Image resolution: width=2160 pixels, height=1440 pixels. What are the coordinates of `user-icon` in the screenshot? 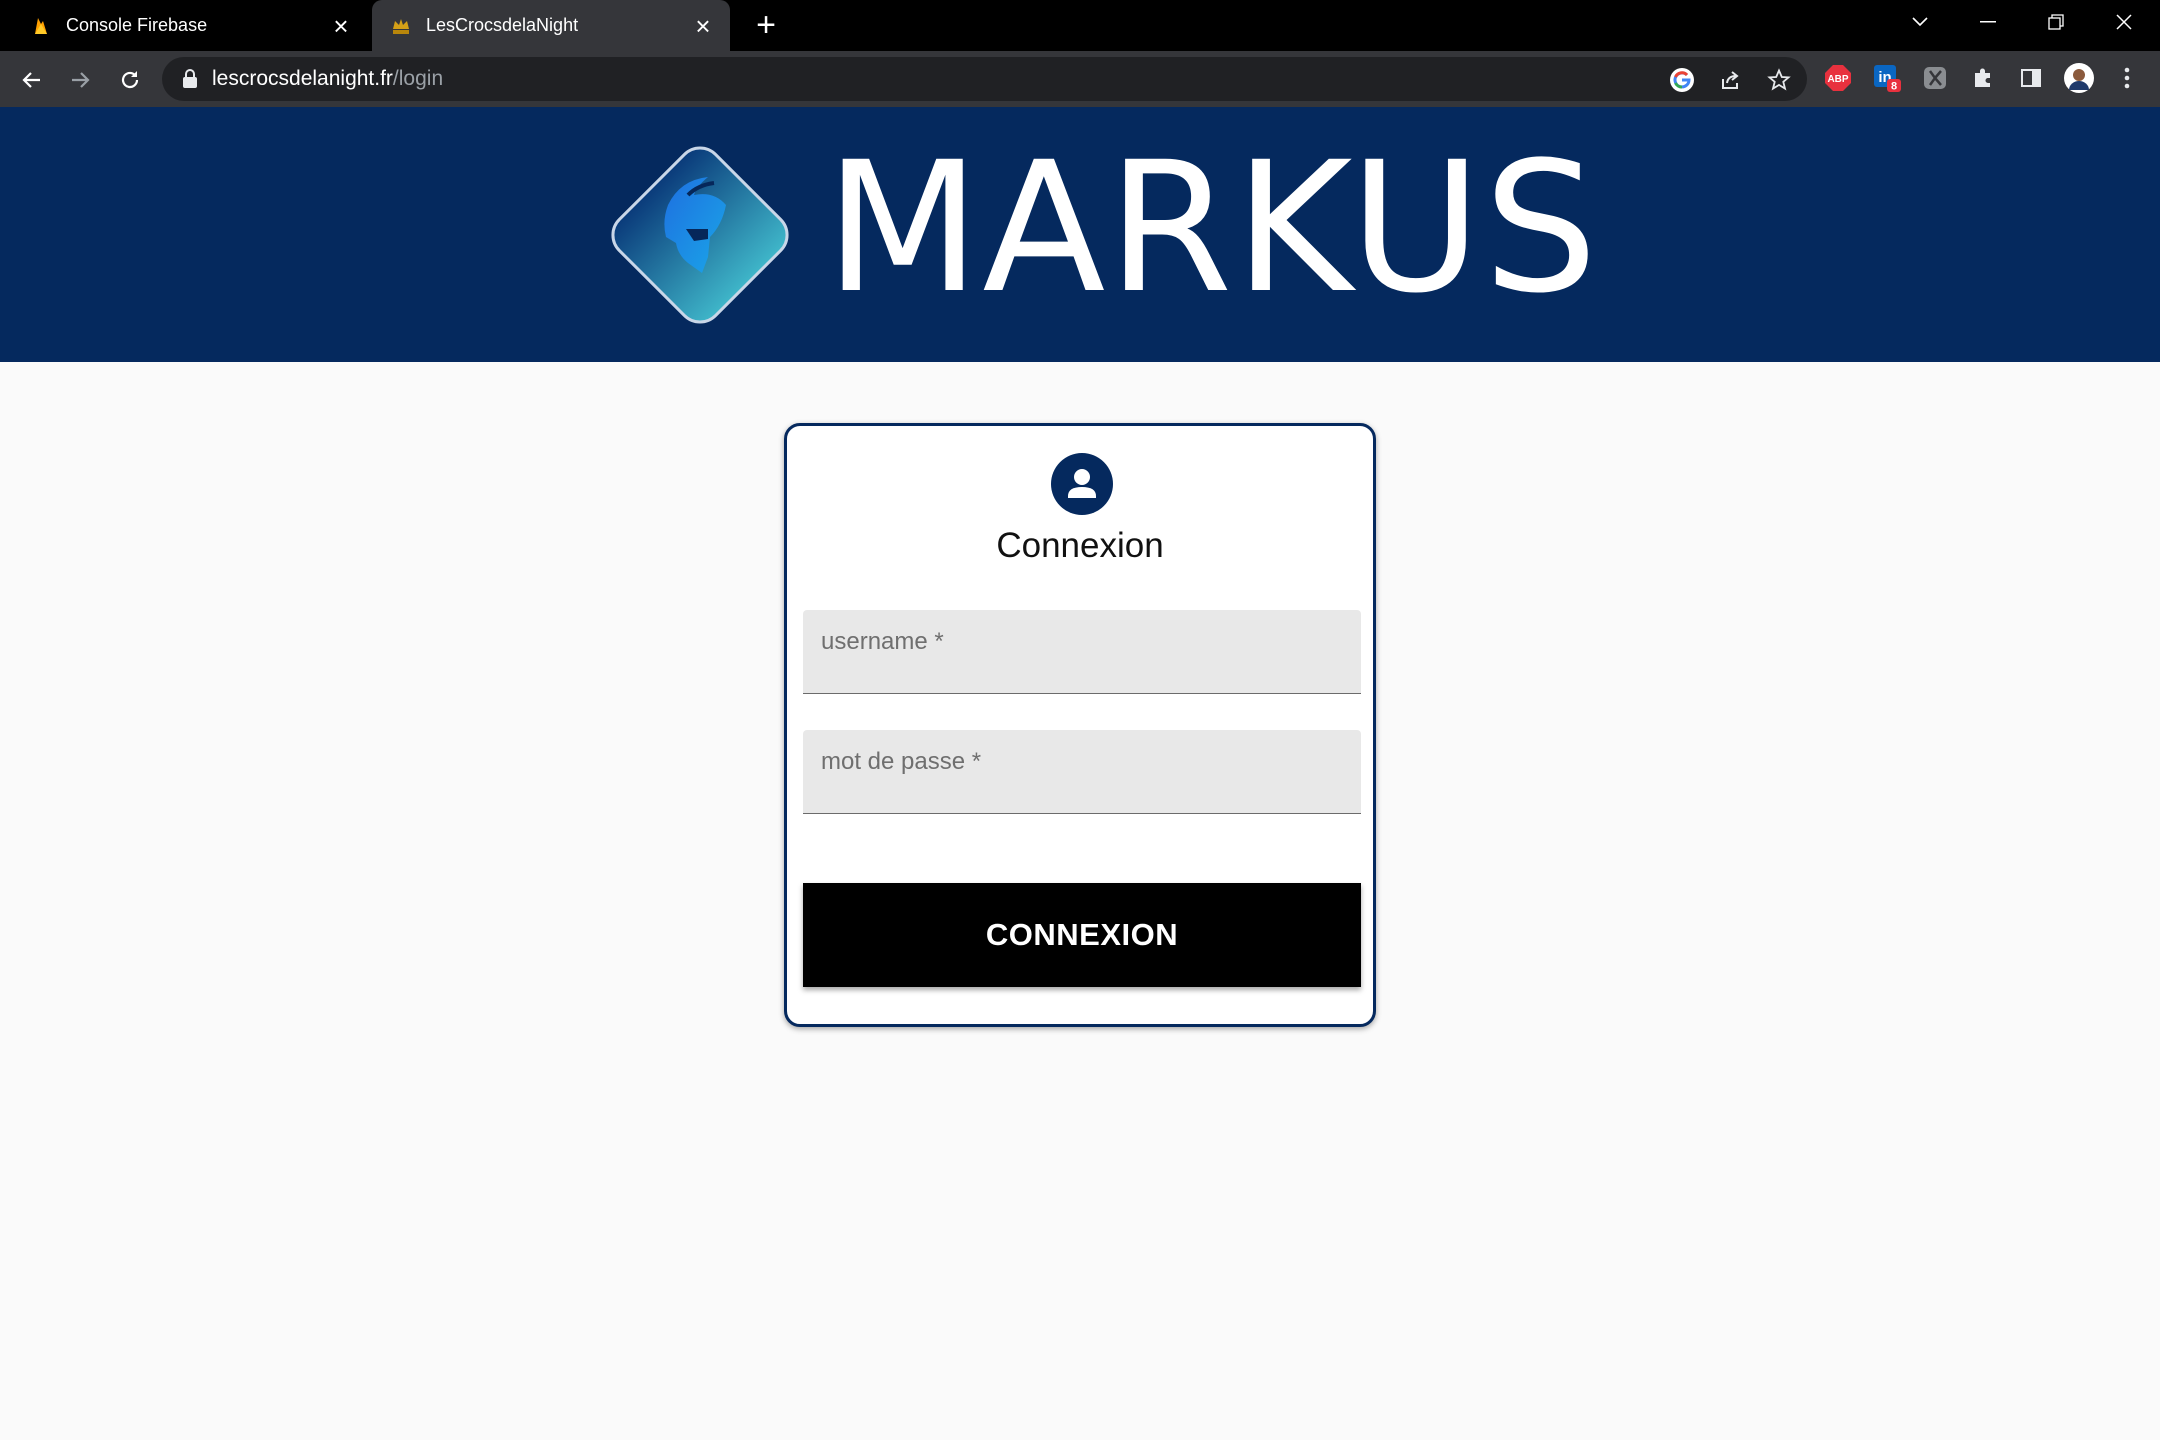 It's located at (1082, 484).